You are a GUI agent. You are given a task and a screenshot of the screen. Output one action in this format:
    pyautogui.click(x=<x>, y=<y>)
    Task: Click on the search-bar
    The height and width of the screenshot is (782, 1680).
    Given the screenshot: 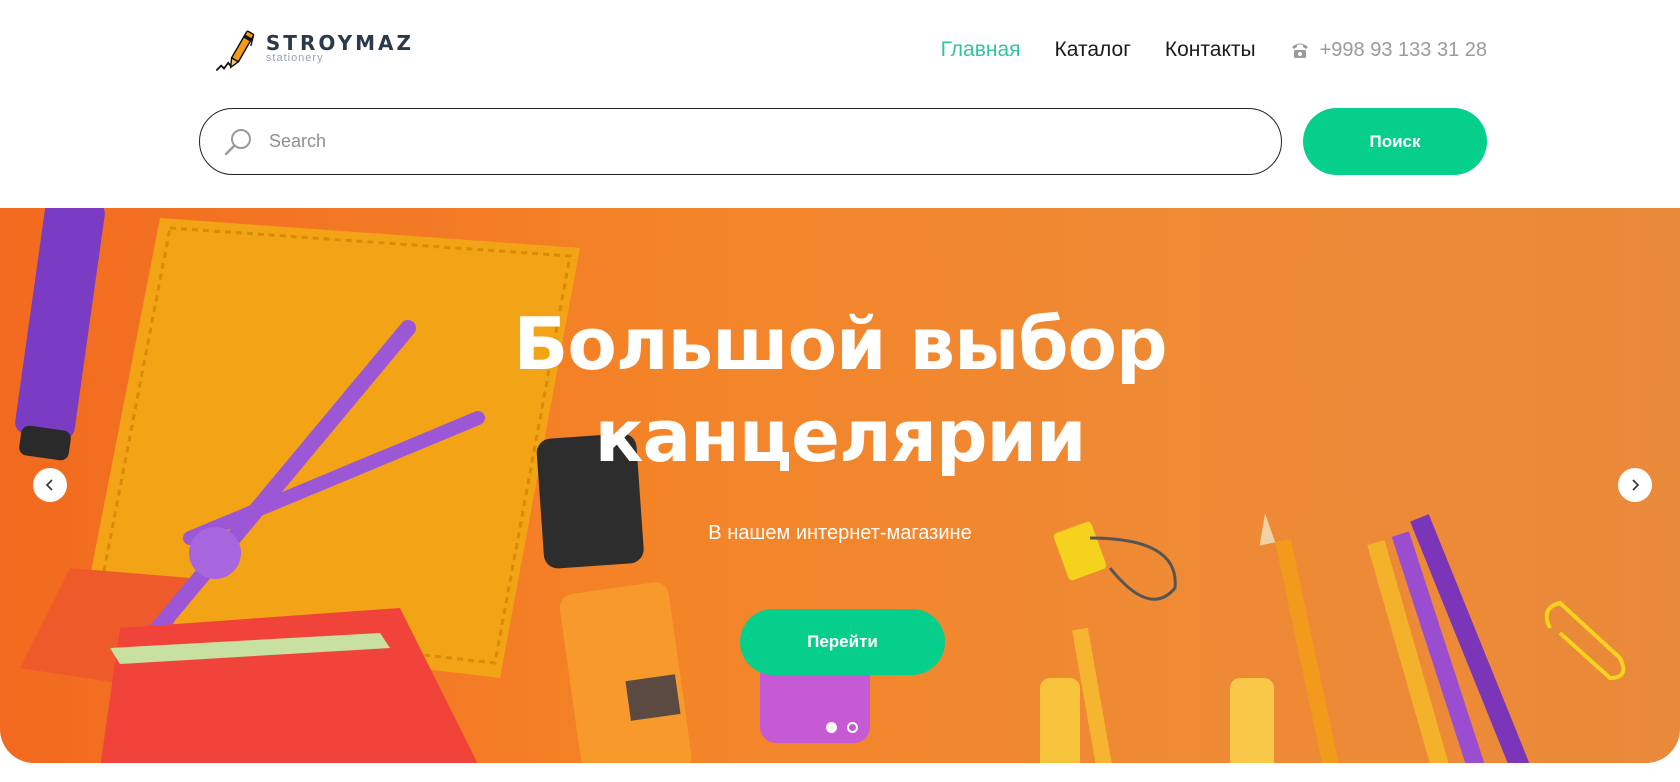 What is the action you would take?
    pyautogui.click(x=740, y=141)
    